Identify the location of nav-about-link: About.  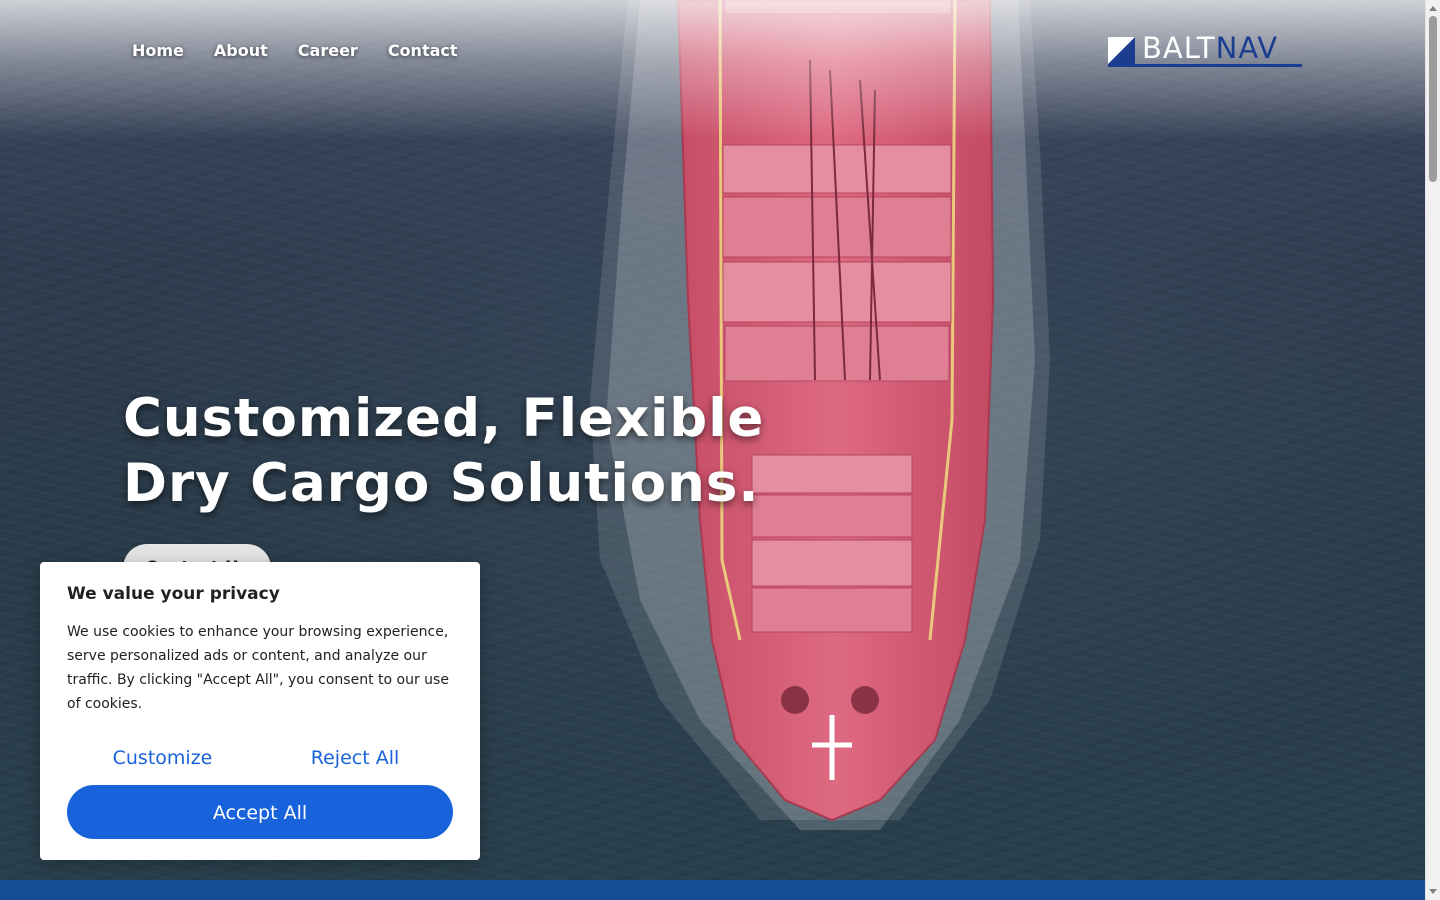
(241, 51).